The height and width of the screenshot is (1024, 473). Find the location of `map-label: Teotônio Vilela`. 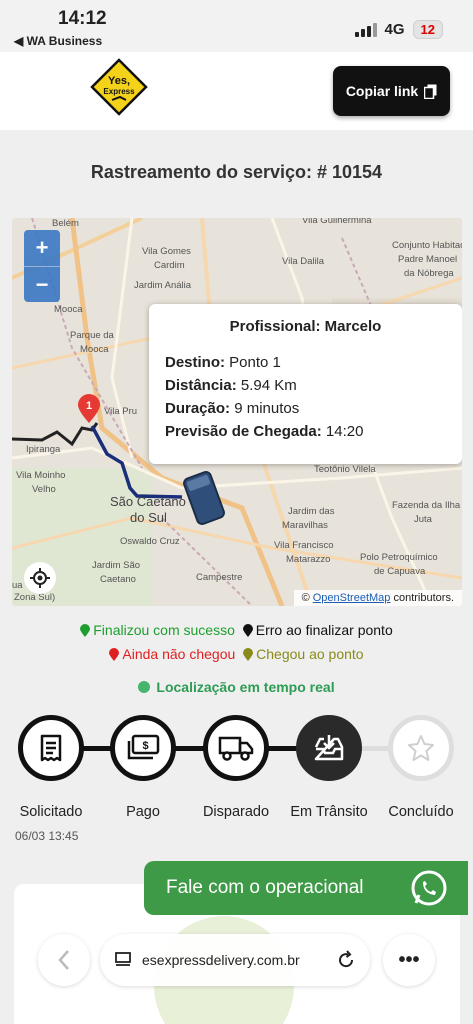

map-label: Teotônio Vilela is located at coordinates (345, 469).